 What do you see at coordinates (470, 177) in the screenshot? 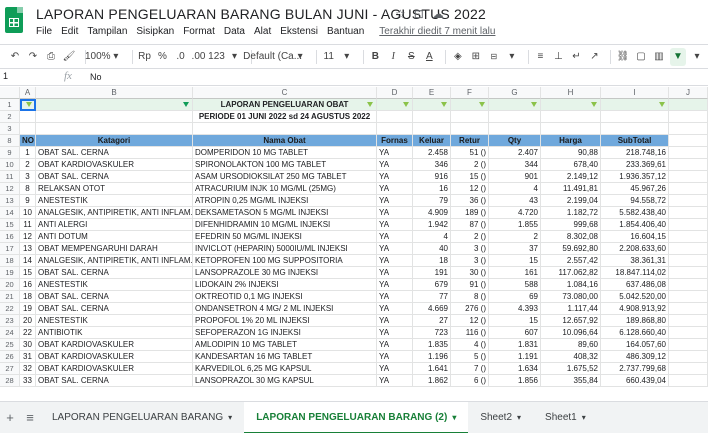
I see `cell: 15 ()` at bounding box center [470, 177].